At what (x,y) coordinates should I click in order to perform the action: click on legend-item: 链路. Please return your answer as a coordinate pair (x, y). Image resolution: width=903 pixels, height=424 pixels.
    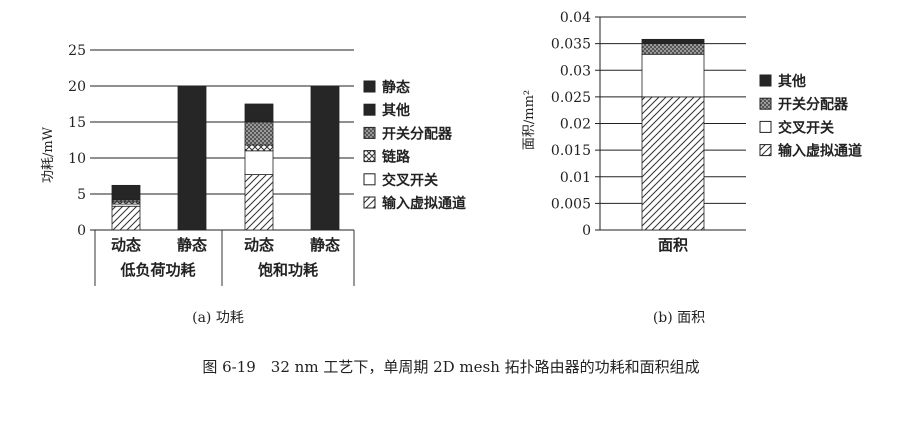
    Looking at the image, I should click on (387, 157).